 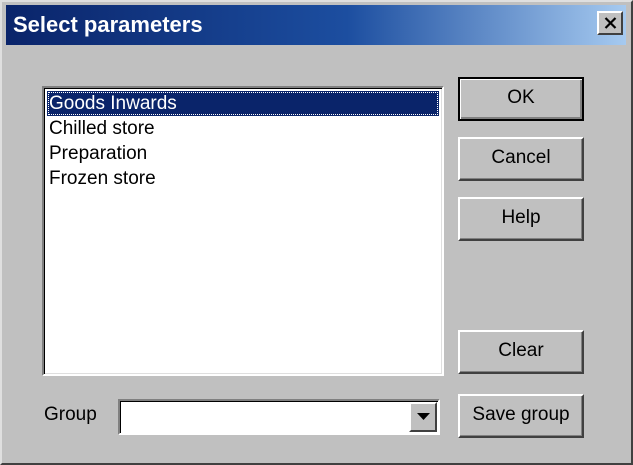 What do you see at coordinates (243, 128) in the screenshot?
I see `list-item-chilled-store: Chilled store` at bounding box center [243, 128].